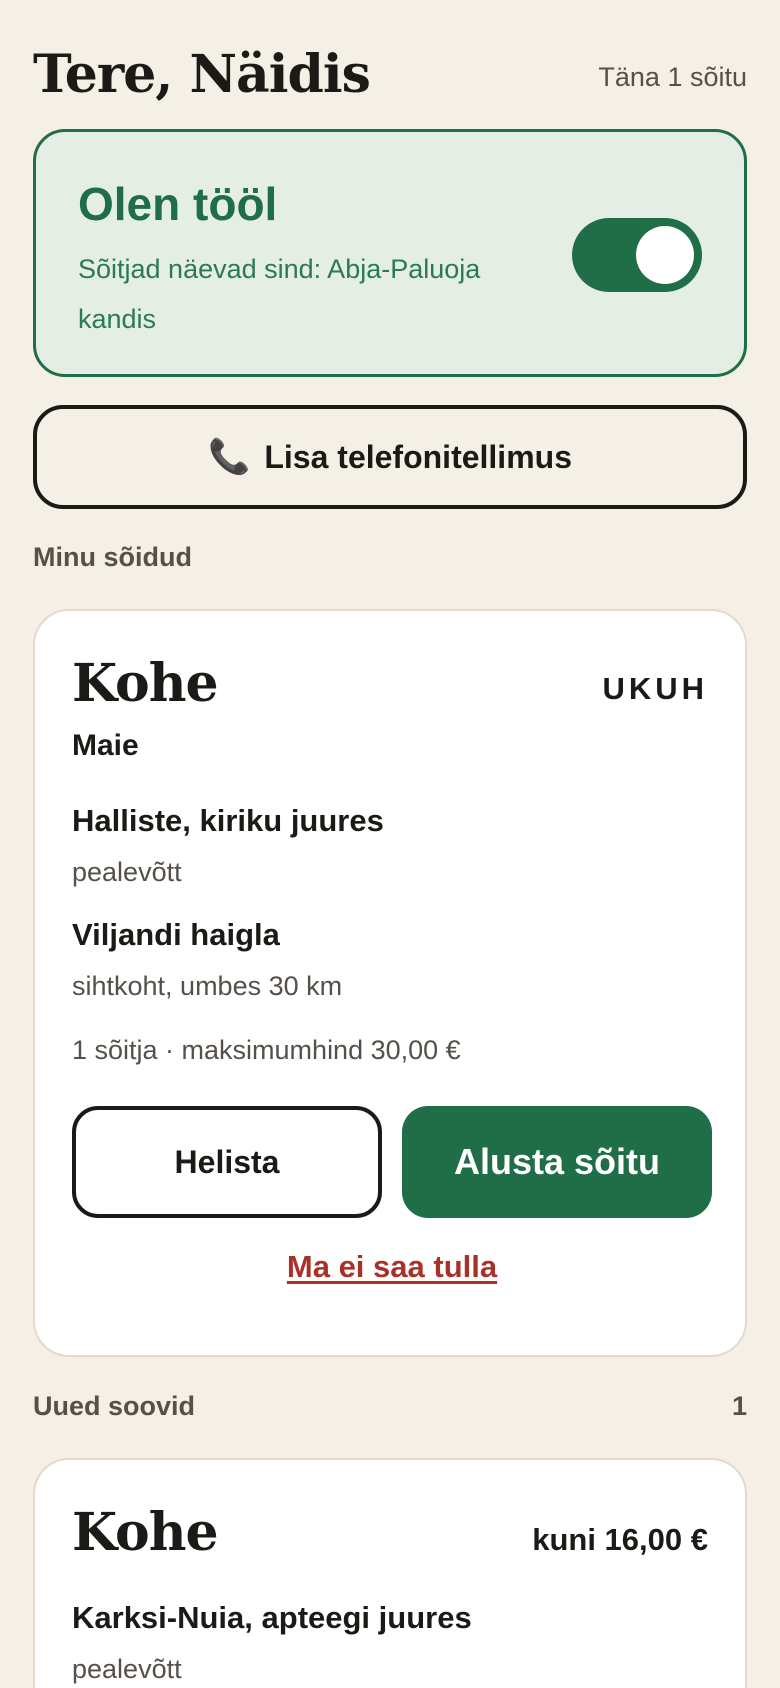  Describe the element at coordinates (228, 820) in the screenshot. I see `pickup-name: Halliste, kiriku juures` at that location.